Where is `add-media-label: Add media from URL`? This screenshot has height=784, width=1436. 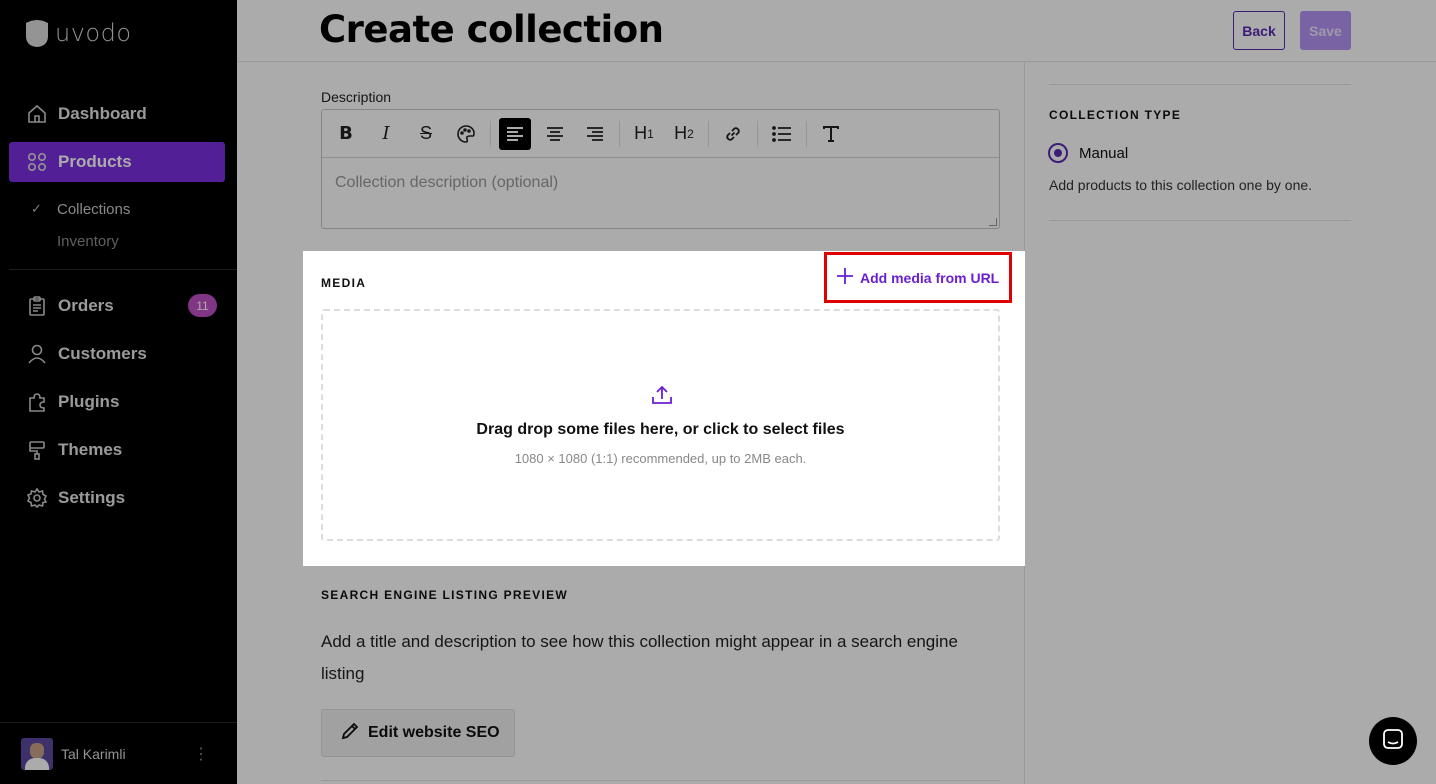 add-media-label: Add media from URL is located at coordinates (930, 277).